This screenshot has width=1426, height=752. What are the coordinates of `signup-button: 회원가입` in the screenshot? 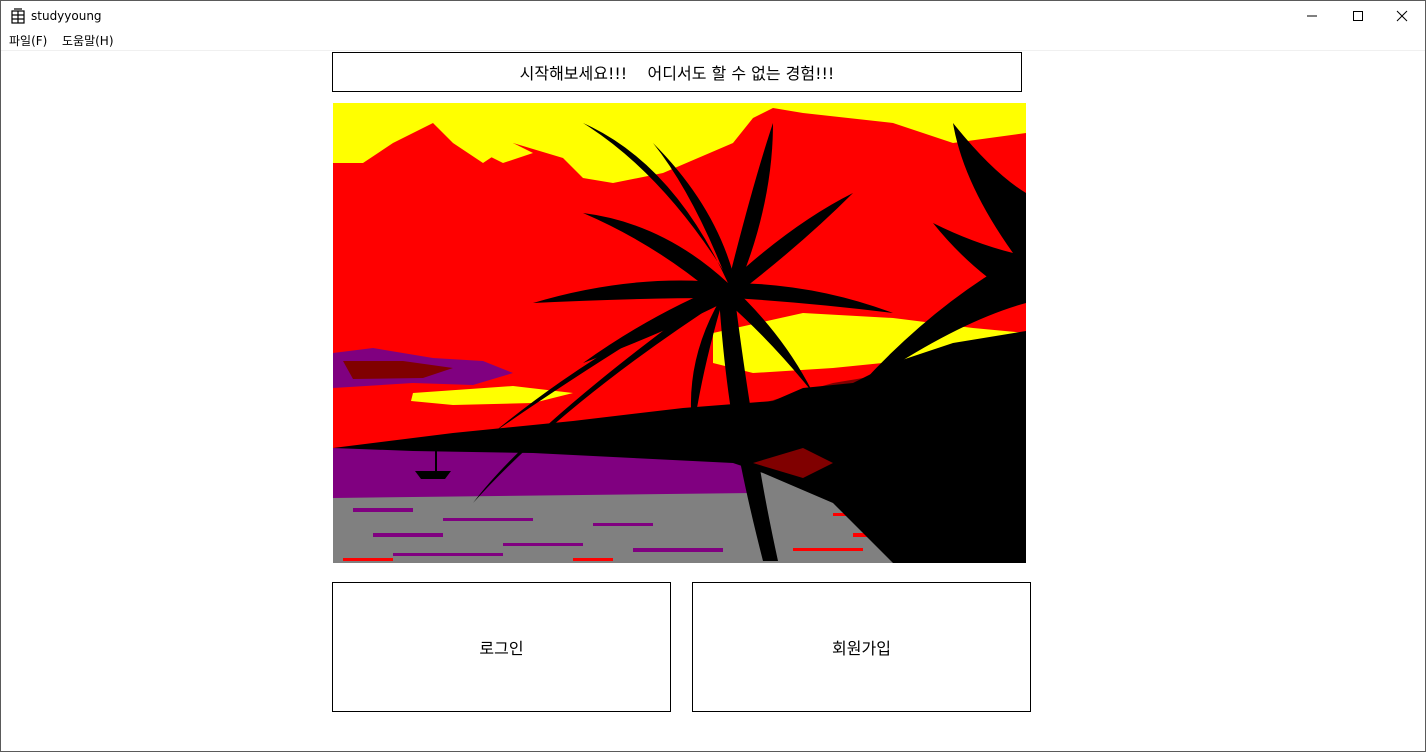 It's located at (861, 647).